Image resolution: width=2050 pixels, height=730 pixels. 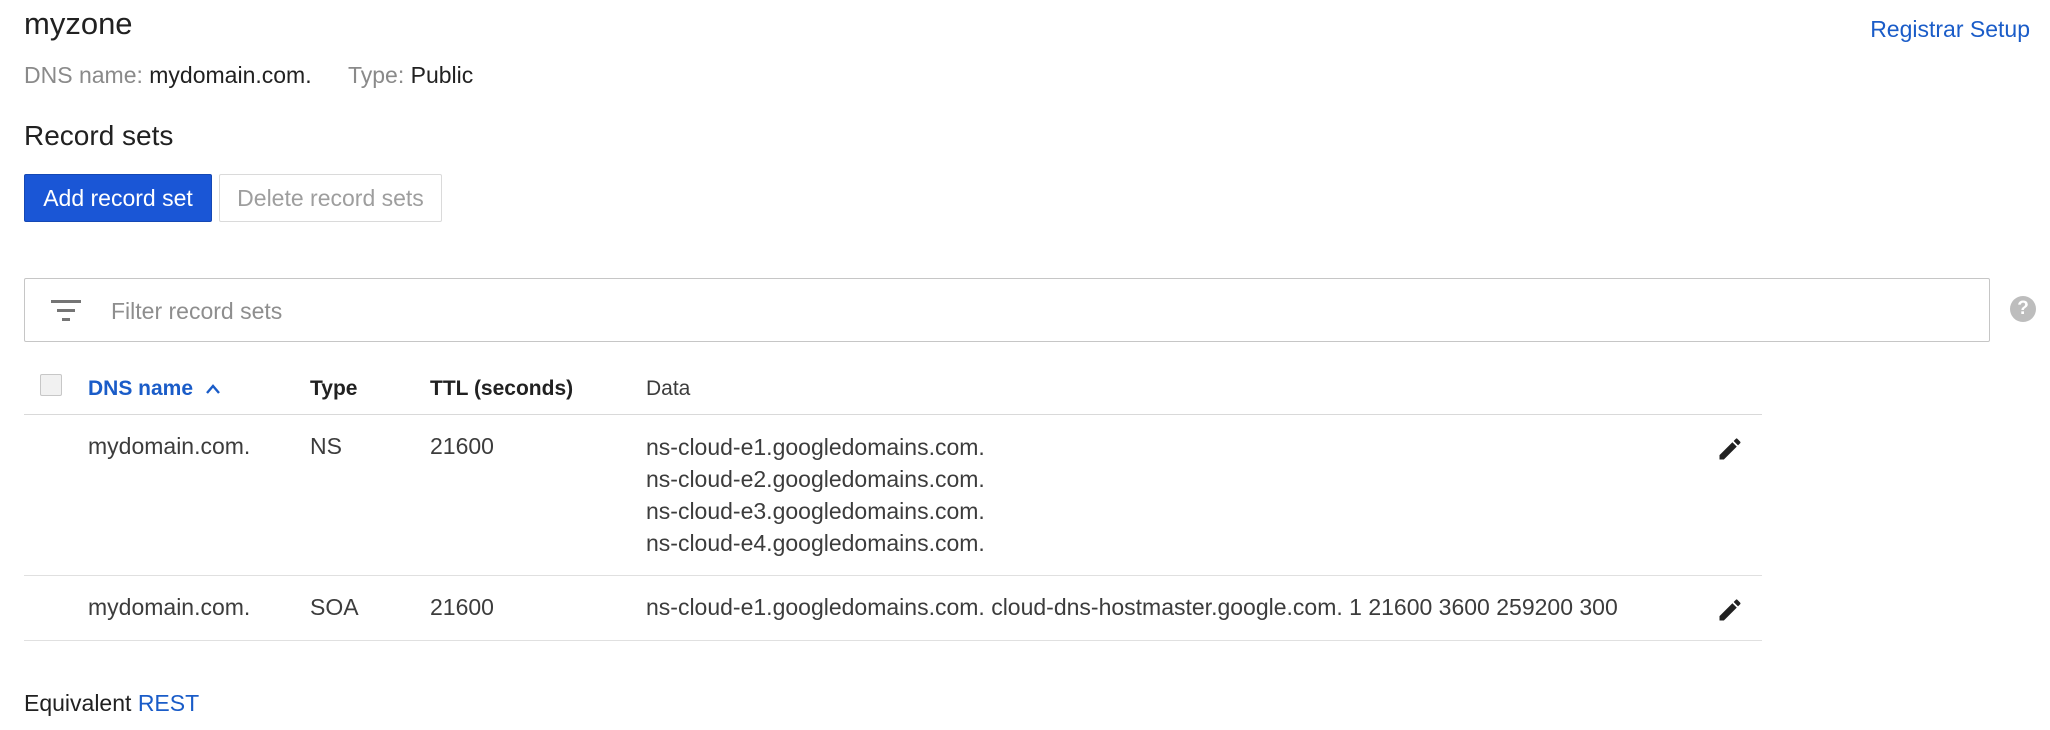 What do you see at coordinates (815, 543) in the screenshot?
I see `data-line: ns-cloud-e4.googledomains.com.` at bounding box center [815, 543].